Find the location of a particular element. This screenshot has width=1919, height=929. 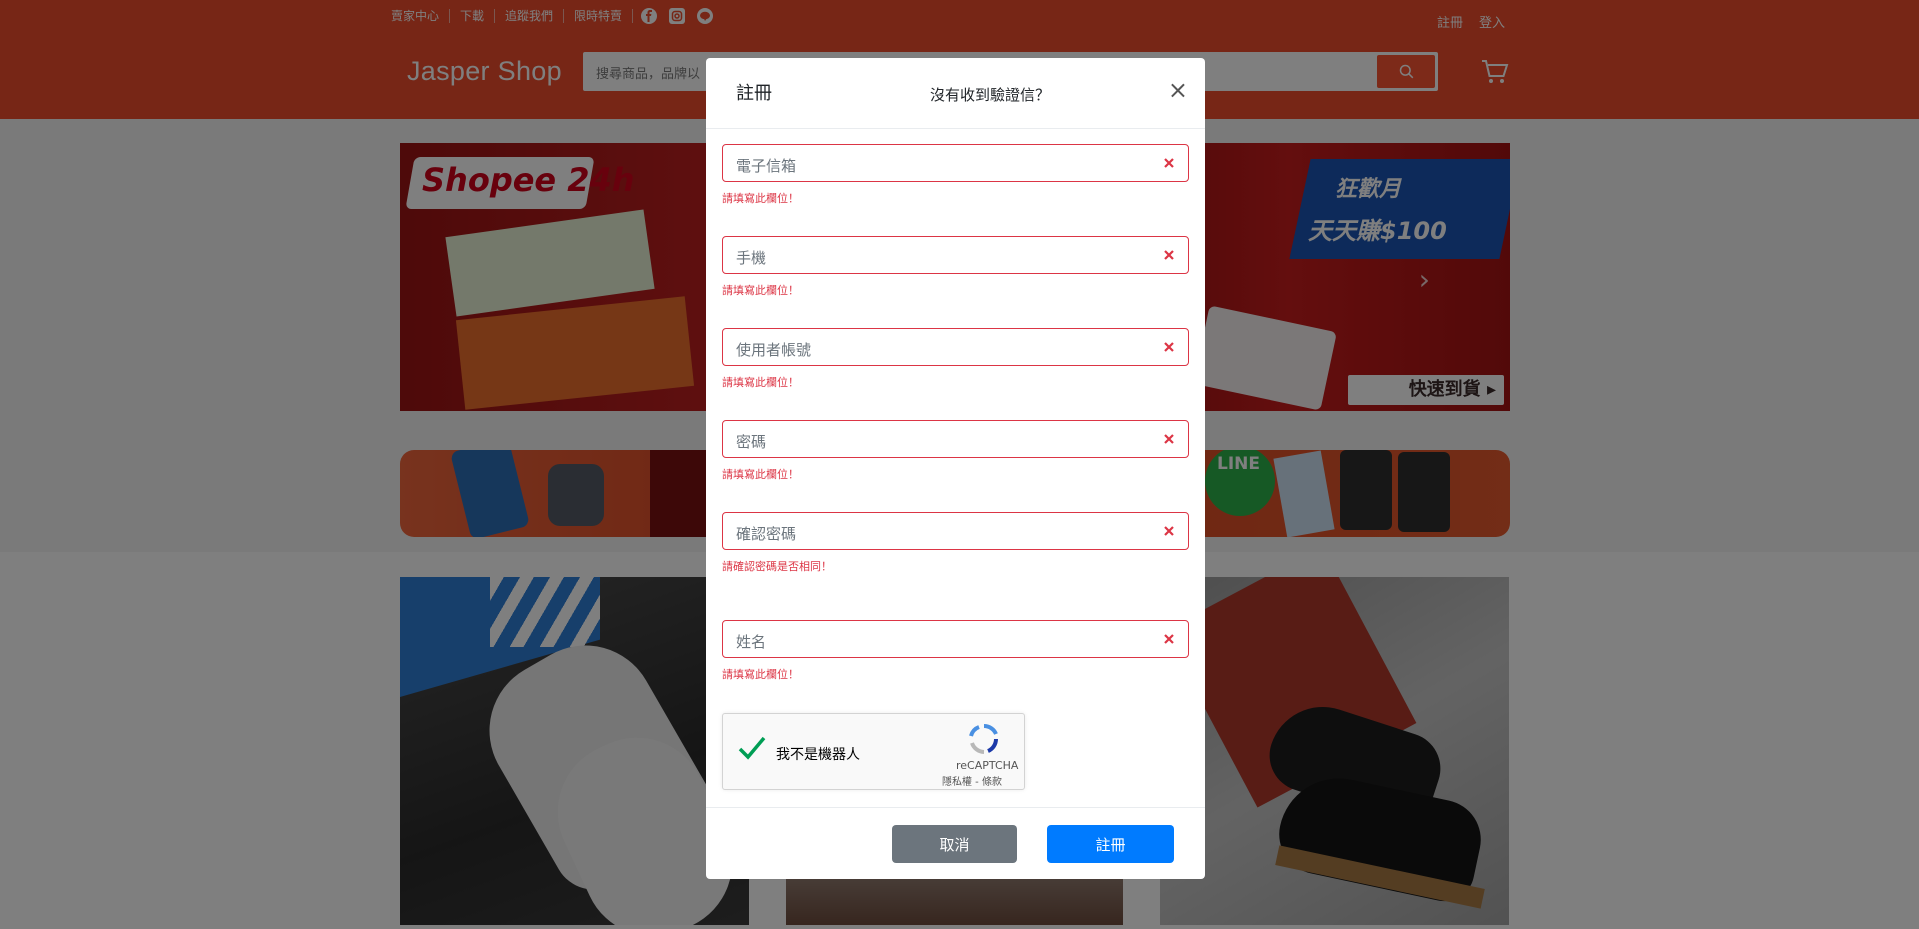

confirm-password-placeholder: 確認密碼 is located at coordinates (766, 534).